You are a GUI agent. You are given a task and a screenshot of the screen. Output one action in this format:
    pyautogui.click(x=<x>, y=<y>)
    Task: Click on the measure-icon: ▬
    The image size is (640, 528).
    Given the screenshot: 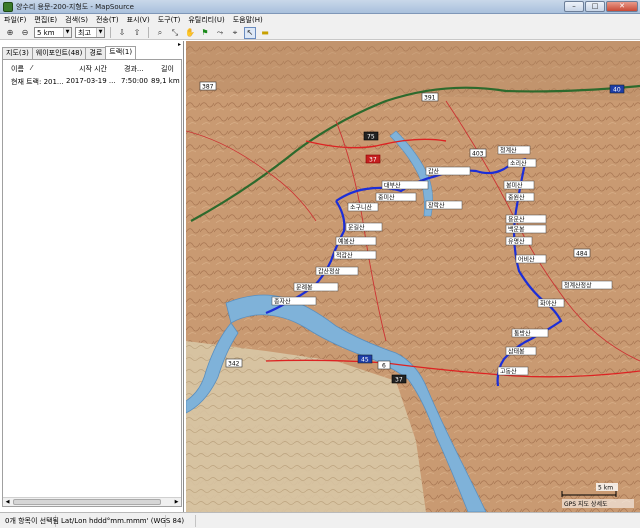 What is the action you would take?
    pyautogui.click(x=265, y=33)
    